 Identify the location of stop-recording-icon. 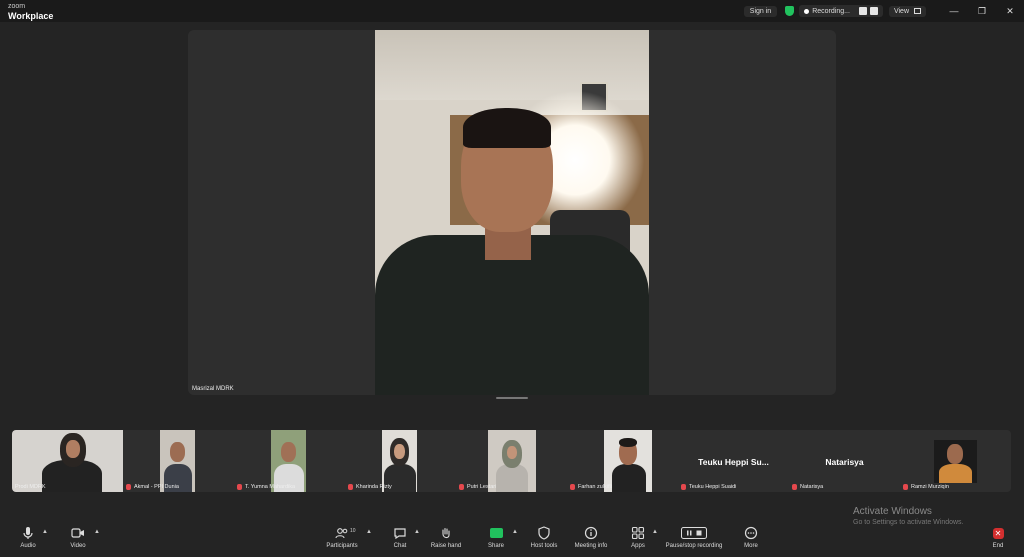
(873, 11).